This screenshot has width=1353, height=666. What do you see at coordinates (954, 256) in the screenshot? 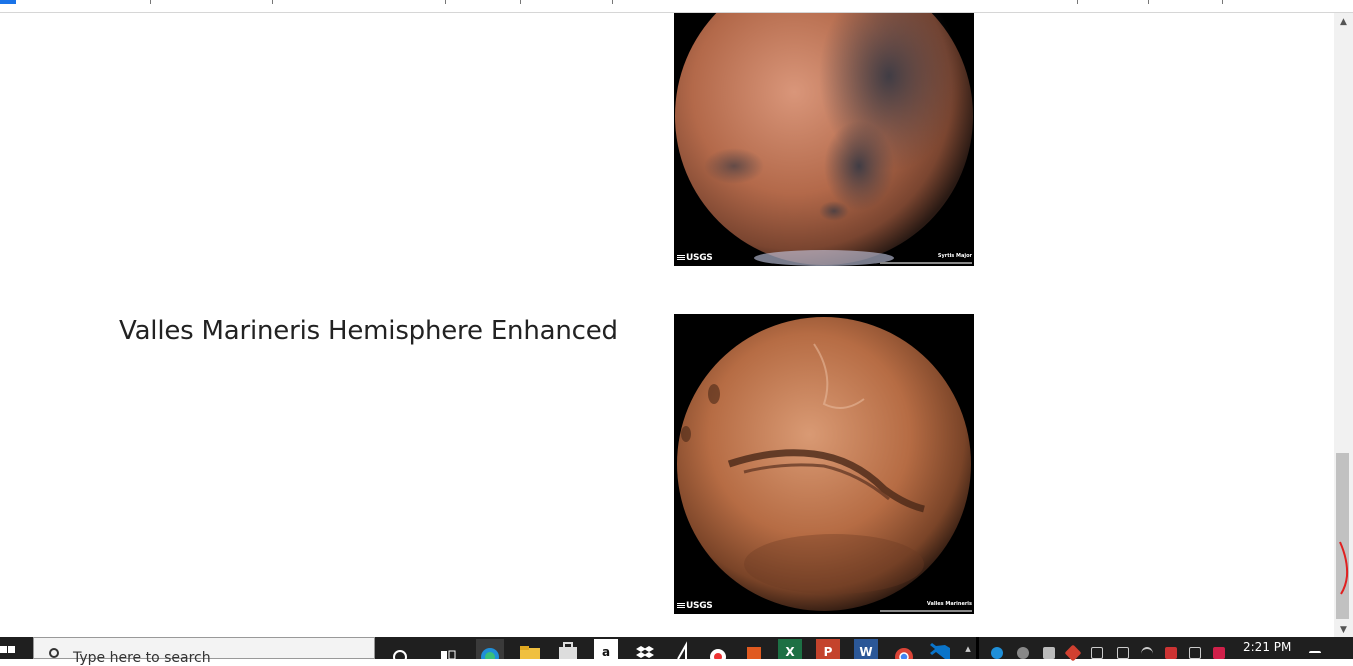
I see `image-caption: Syrtis Major` at bounding box center [954, 256].